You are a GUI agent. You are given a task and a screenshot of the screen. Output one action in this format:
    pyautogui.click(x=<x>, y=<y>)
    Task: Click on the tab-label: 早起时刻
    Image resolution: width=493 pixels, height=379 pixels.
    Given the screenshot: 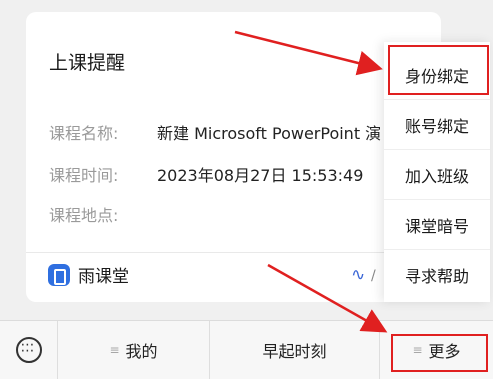 What is the action you would take?
    pyautogui.click(x=294, y=351)
    